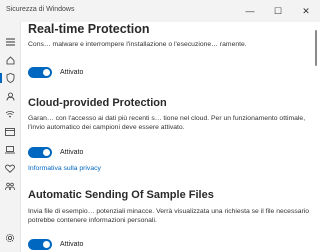 This screenshot has height=252, width=320. What do you see at coordinates (40, 244) in the screenshot?
I see `sample-submission-toggle` at bounding box center [40, 244].